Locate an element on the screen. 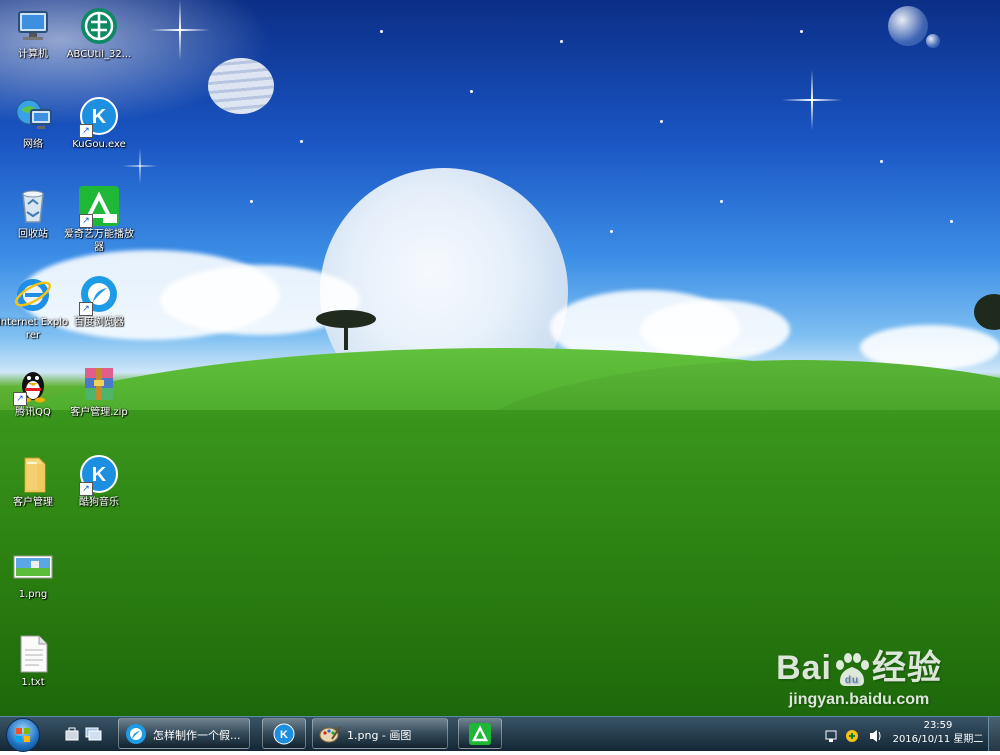 The width and height of the screenshot is (1000, 755). desktop-icon-internet-explorer: Internet Explorer is located at coordinates (35, 308).